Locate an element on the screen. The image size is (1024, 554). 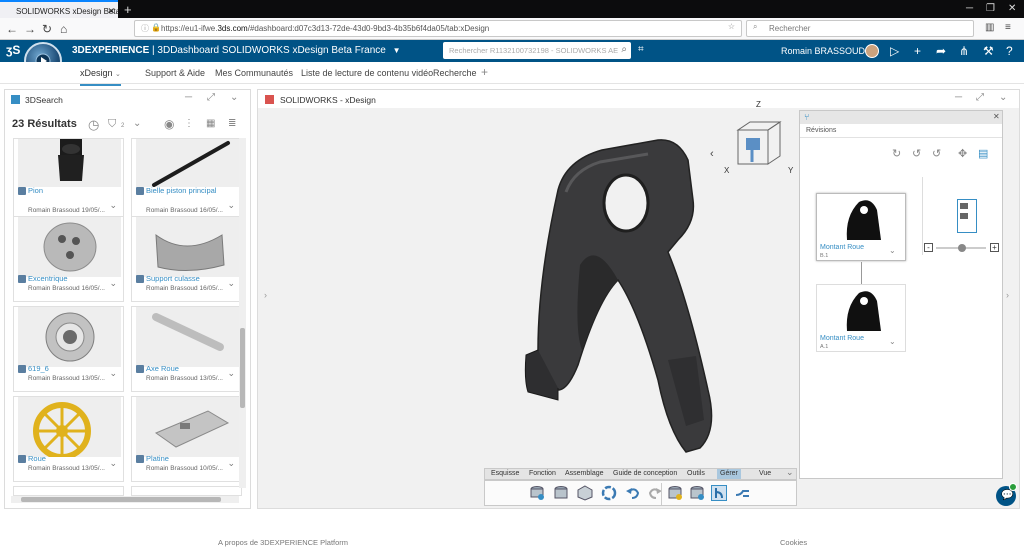
avatar is located at coordinates (872, 51).